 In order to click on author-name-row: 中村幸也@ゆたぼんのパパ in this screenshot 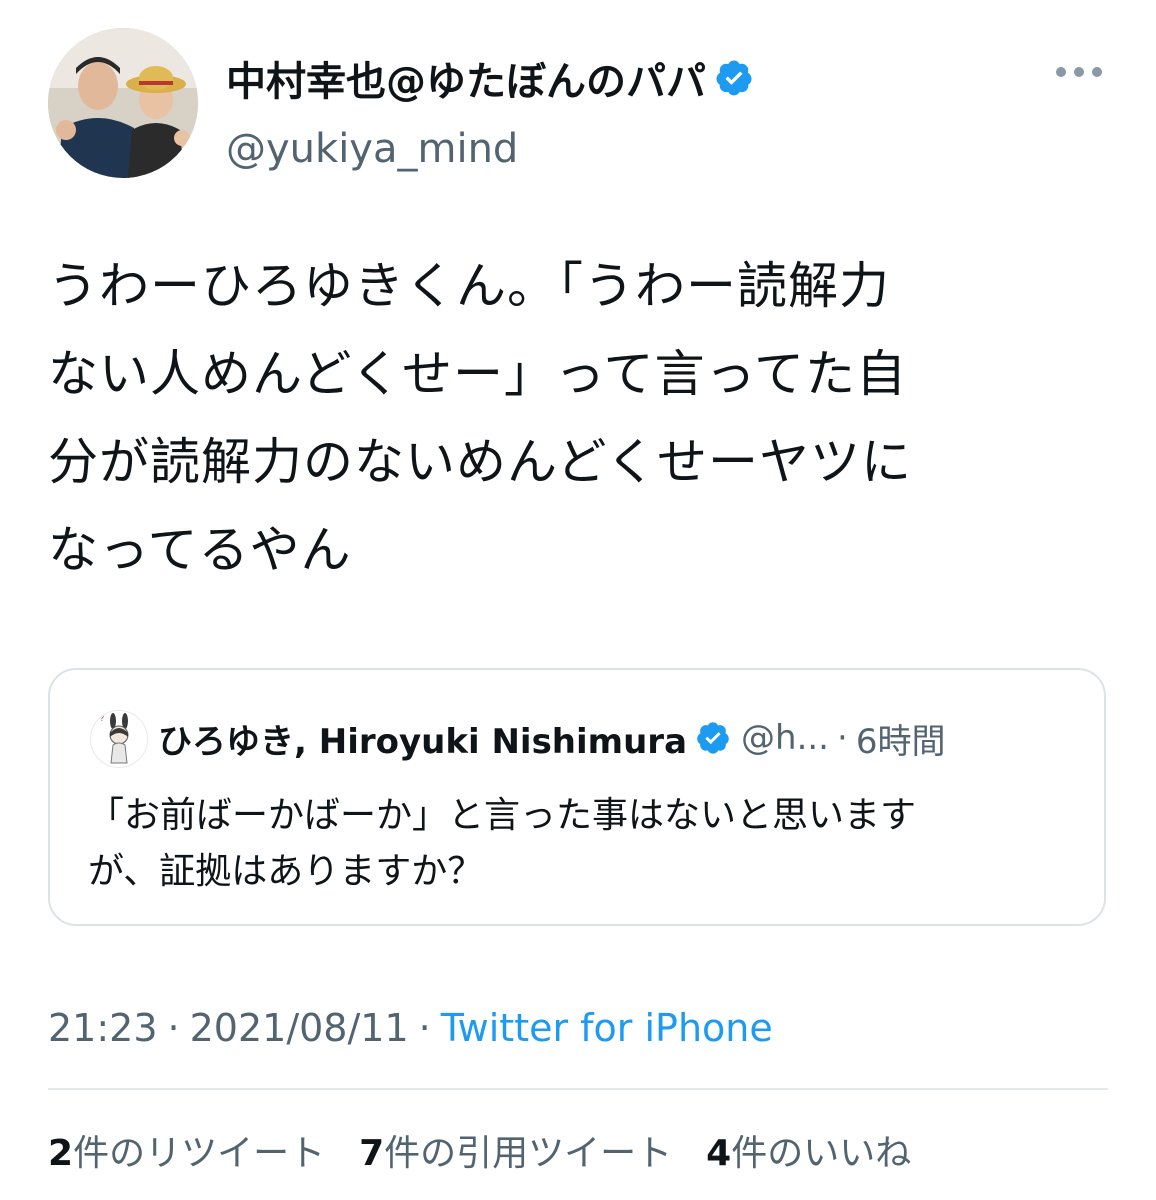, I will do `click(490, 78)`.